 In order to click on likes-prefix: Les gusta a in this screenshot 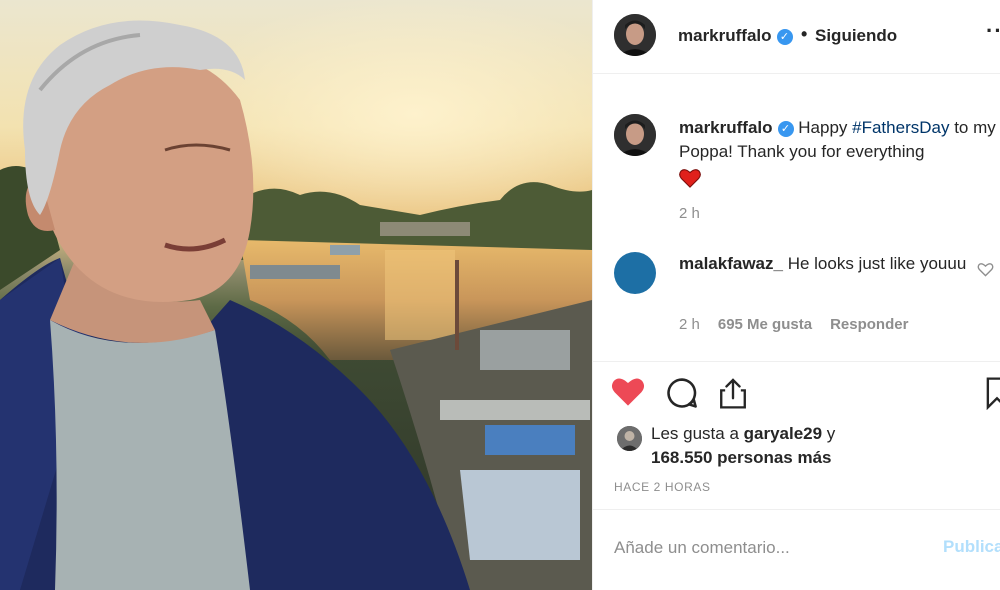, I will do `click(697, 433)`.